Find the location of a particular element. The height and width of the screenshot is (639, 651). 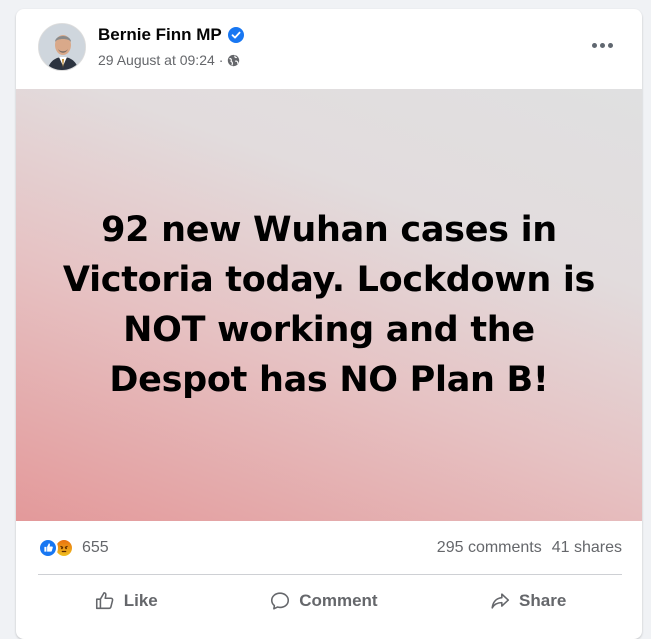

author-avatar is located at coordinates (62, 47).